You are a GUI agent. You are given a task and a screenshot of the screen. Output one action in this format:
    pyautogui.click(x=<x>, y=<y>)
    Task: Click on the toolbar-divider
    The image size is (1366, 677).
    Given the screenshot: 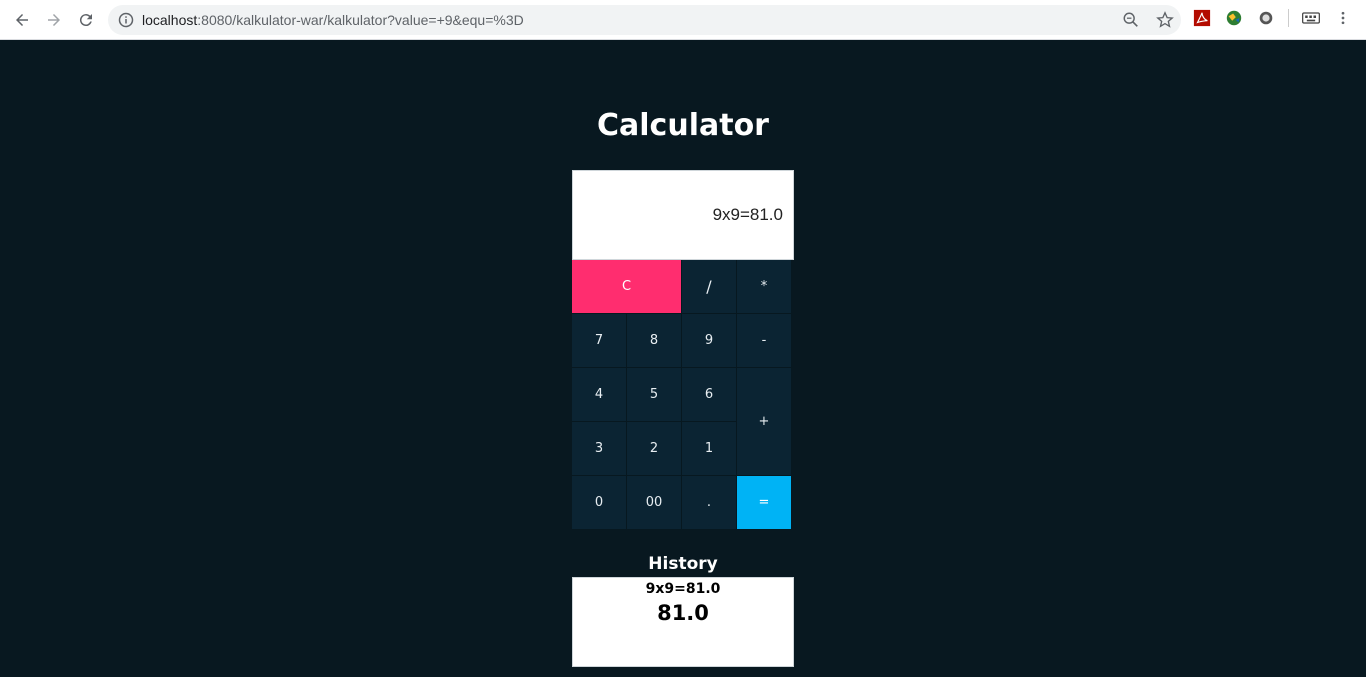 What is the action you would take?
    pyautogui.click(x=1288, y=18)
    